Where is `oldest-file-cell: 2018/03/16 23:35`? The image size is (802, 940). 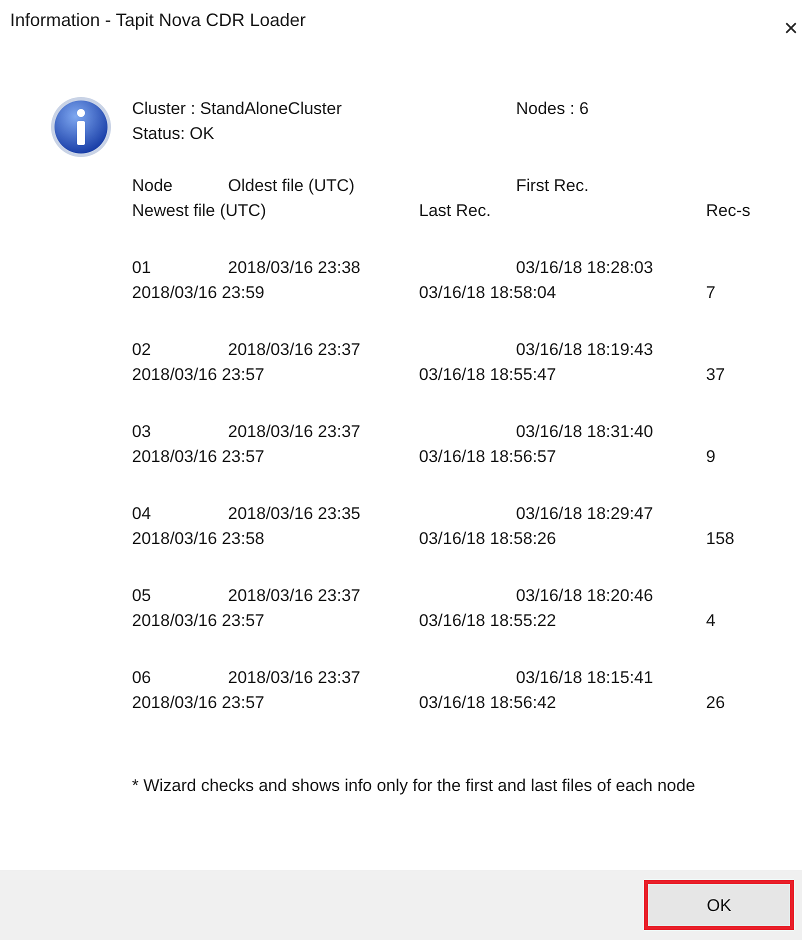 oldest-file-cell: 2018/03/16 23:35 is located at coordinates (294, 513).